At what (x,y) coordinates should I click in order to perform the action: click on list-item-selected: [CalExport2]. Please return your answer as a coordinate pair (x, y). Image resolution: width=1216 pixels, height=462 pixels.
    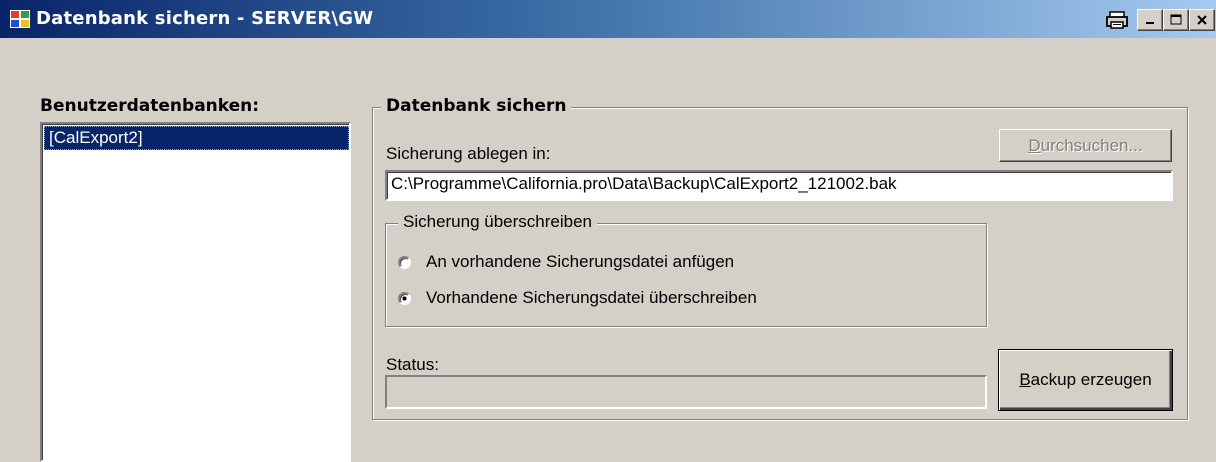
    Looking at the image, I should click on (196, 138).